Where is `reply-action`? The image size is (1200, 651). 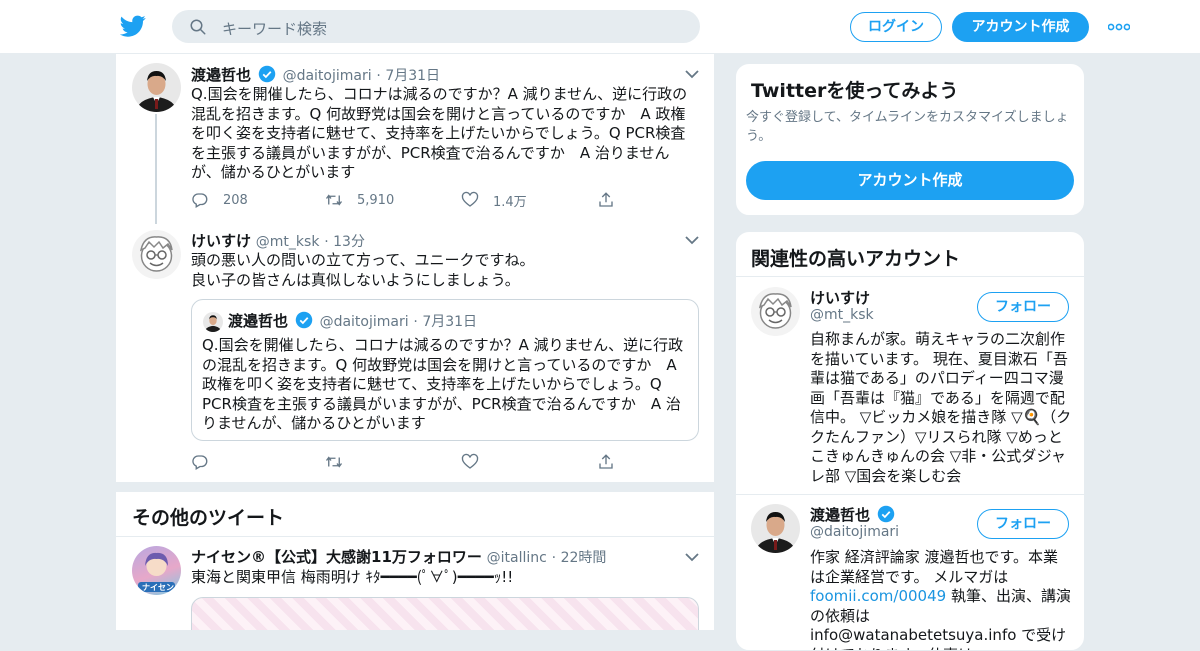
reply-action is located at coordinates (207, 462).